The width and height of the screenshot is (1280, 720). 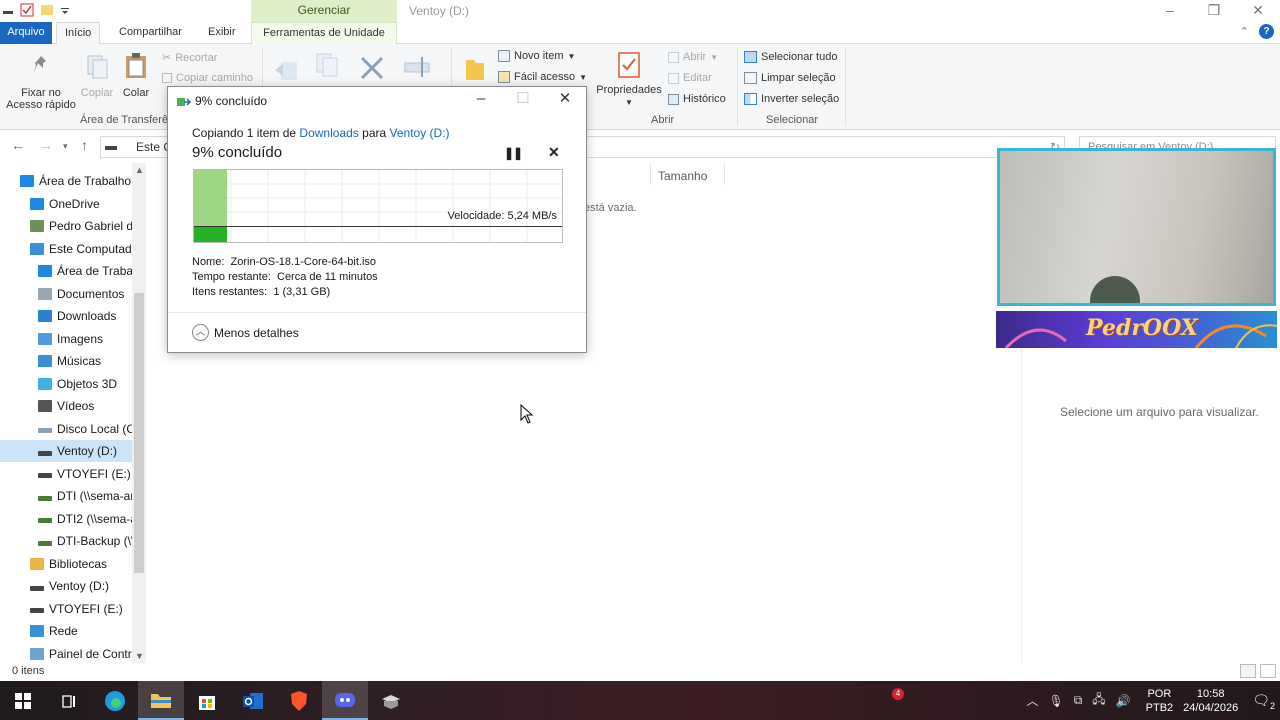 I want to click on cancel-copy-icon: ✕, so click(x=554, y=152).